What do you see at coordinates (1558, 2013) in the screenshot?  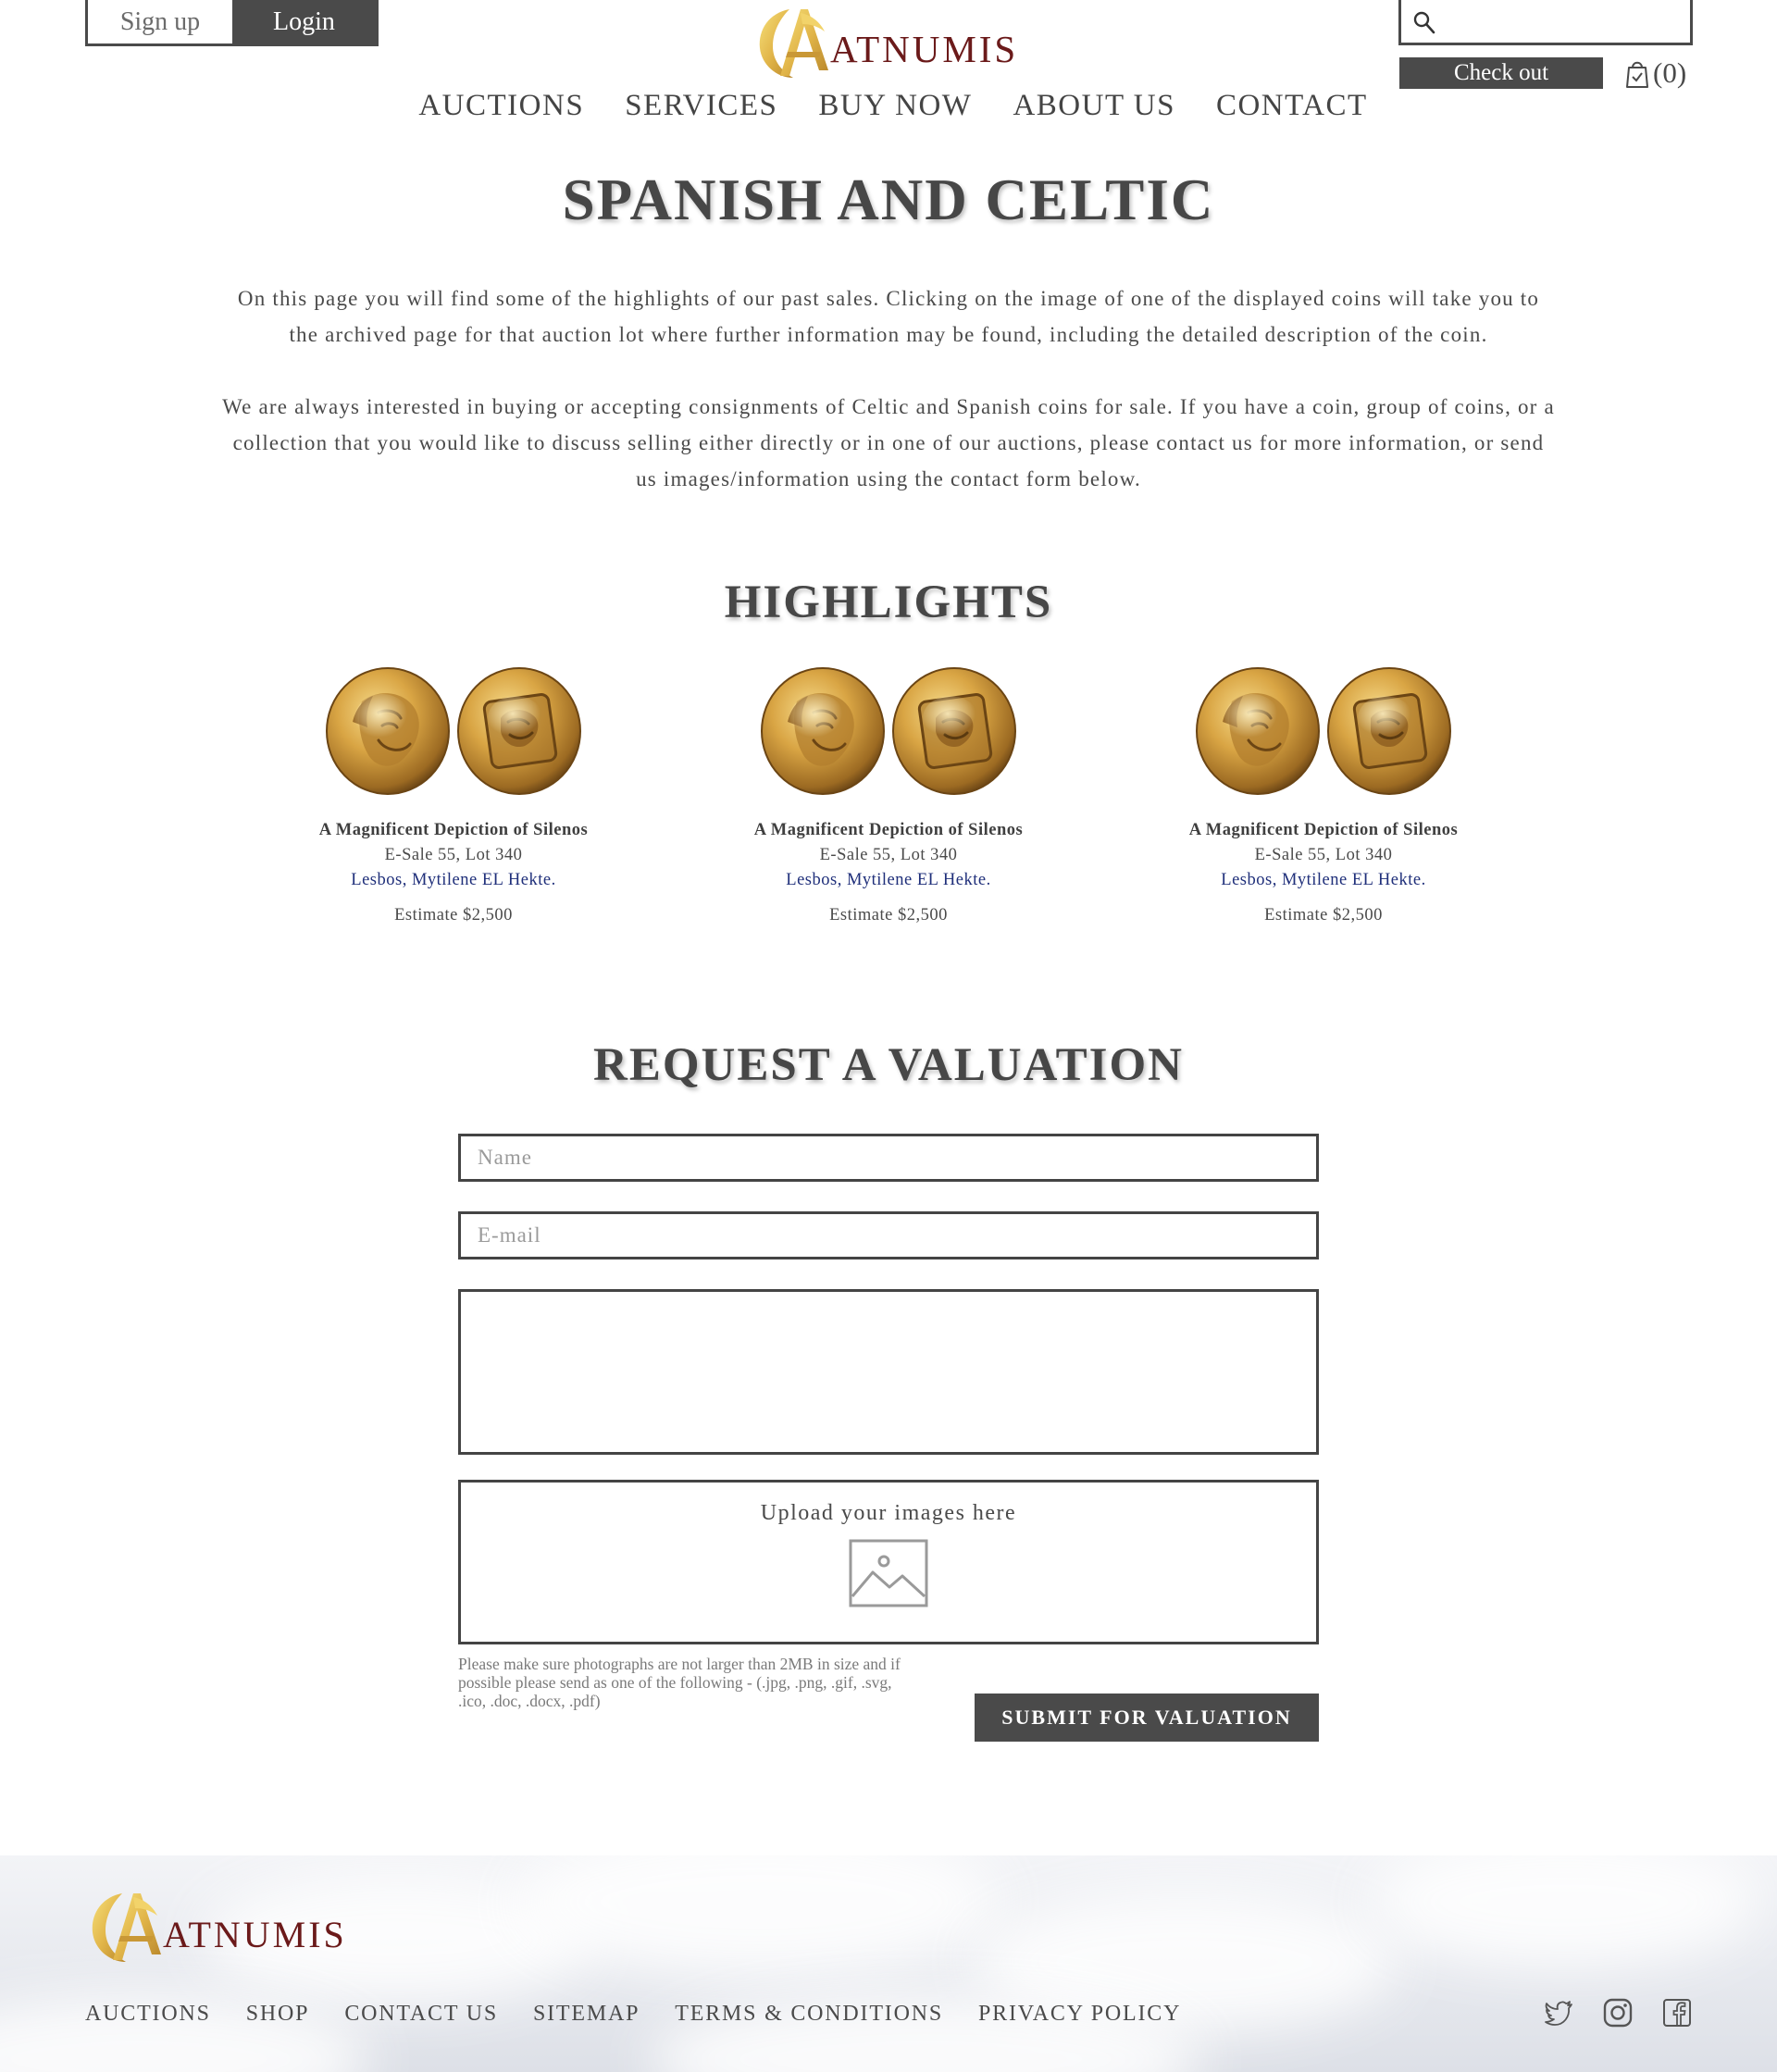 I see `twitter-icon` at bounding box center [1558, 2013].